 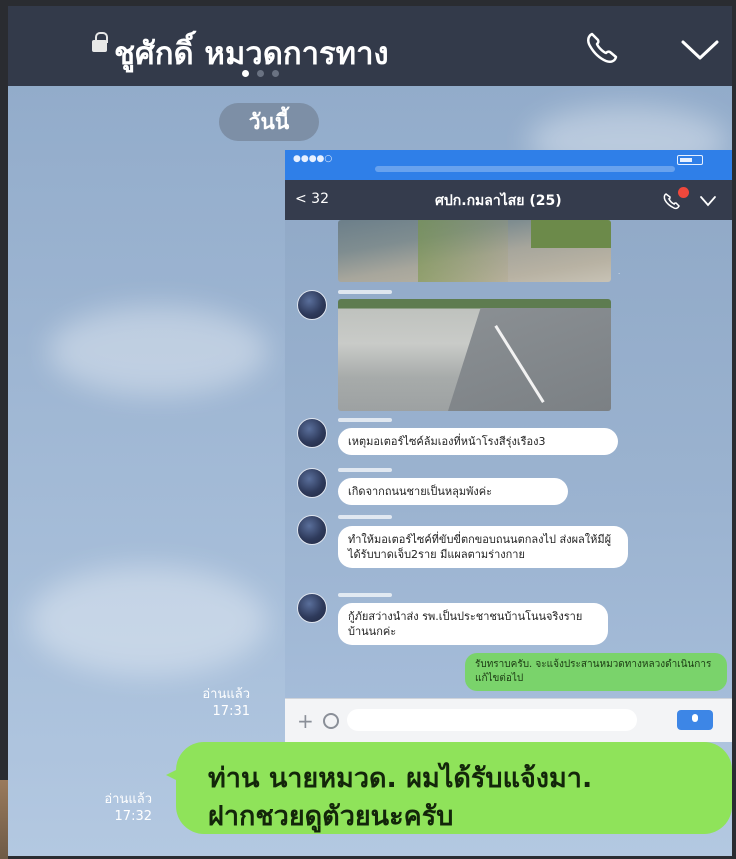 What do you see at coordinates (690, 160) in the screenshot?
I see `battery-icon` at bounding box center [690, 160].